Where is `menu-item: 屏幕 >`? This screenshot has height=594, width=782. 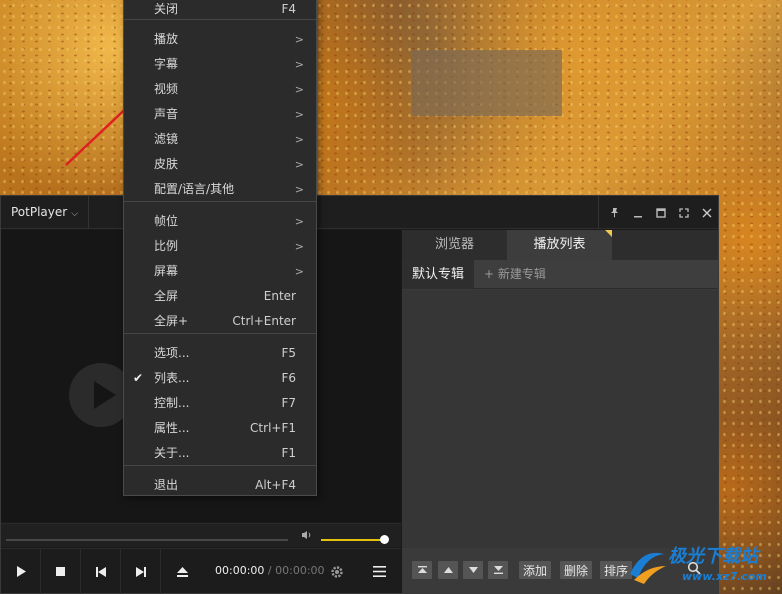
menu-item: 屏幕 > is located at coordinates (220, 271).